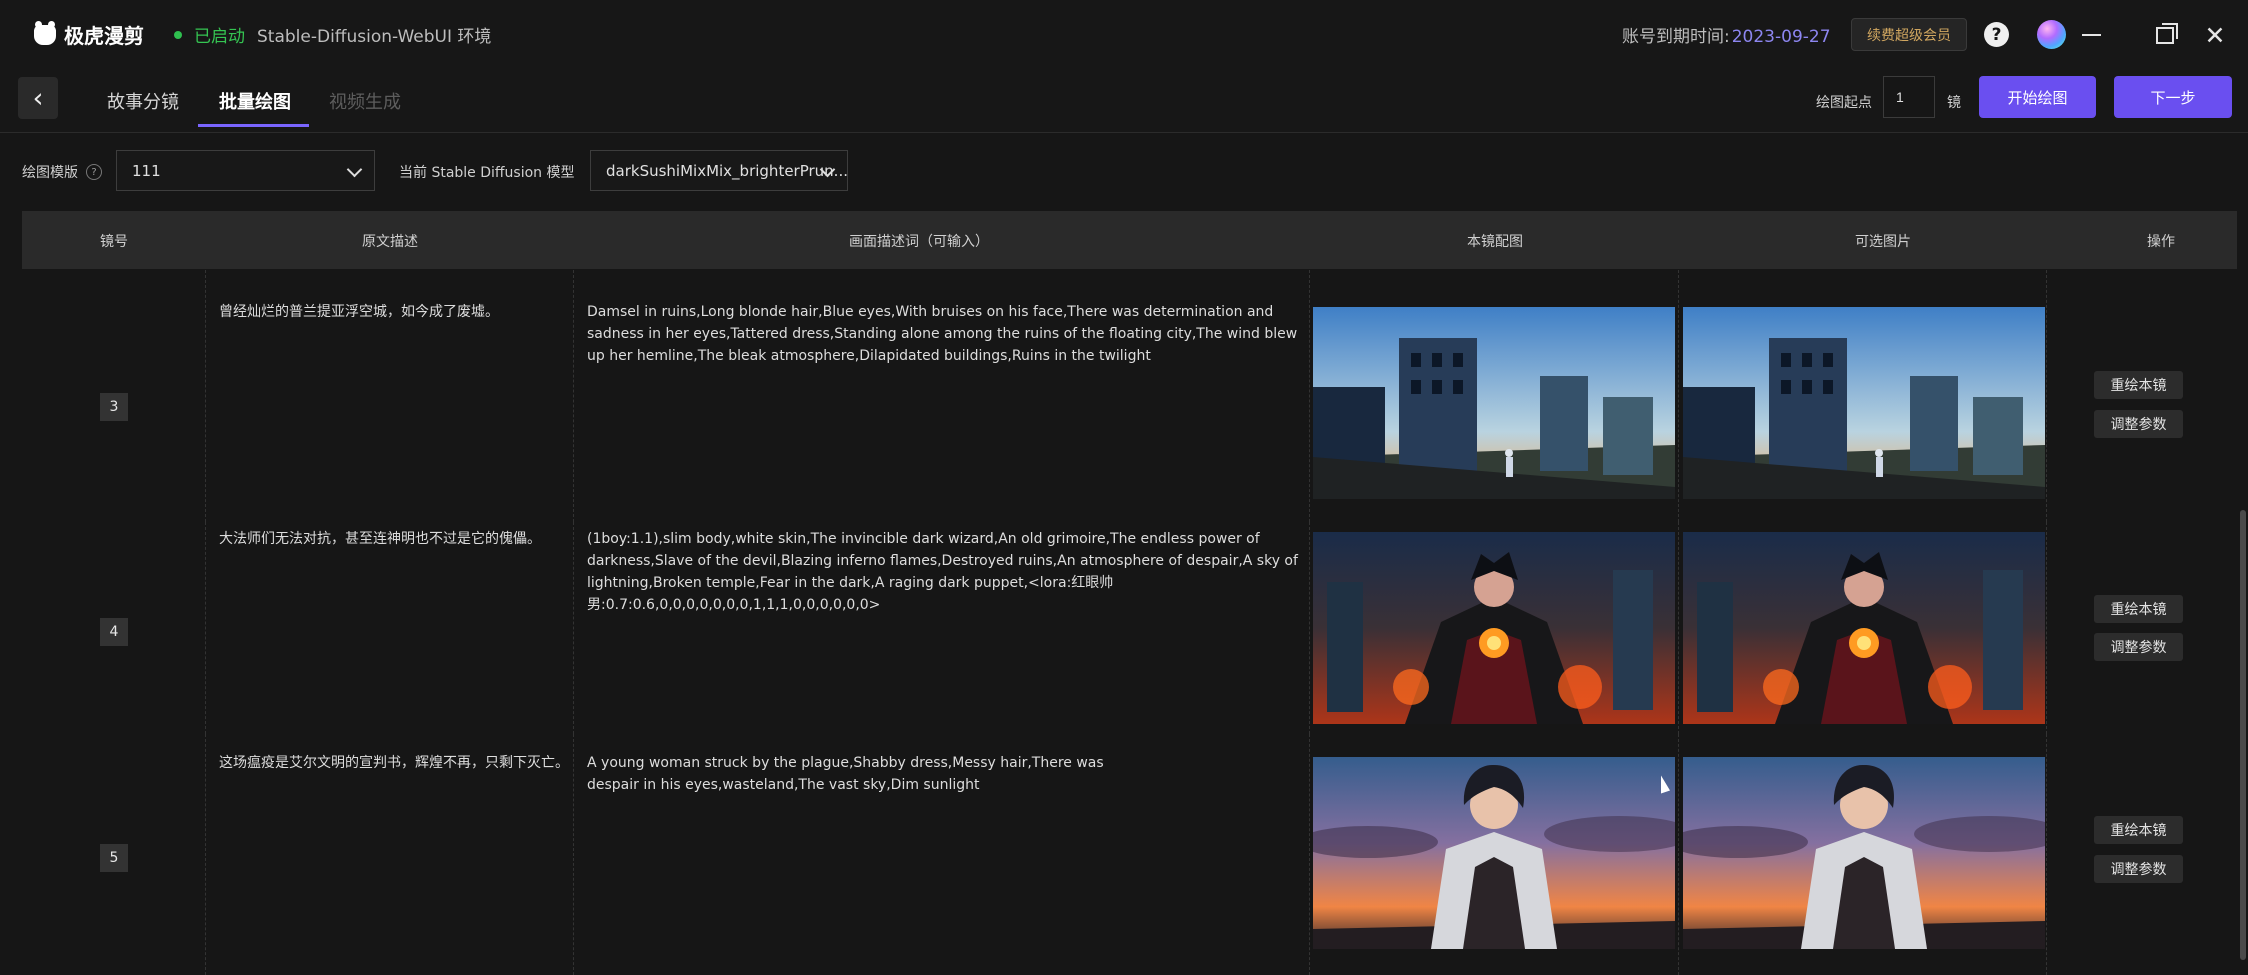 Image resolution: width=2248 pixels, height=975 pixels. I want to click on template-select: 111, so click(245, 170).